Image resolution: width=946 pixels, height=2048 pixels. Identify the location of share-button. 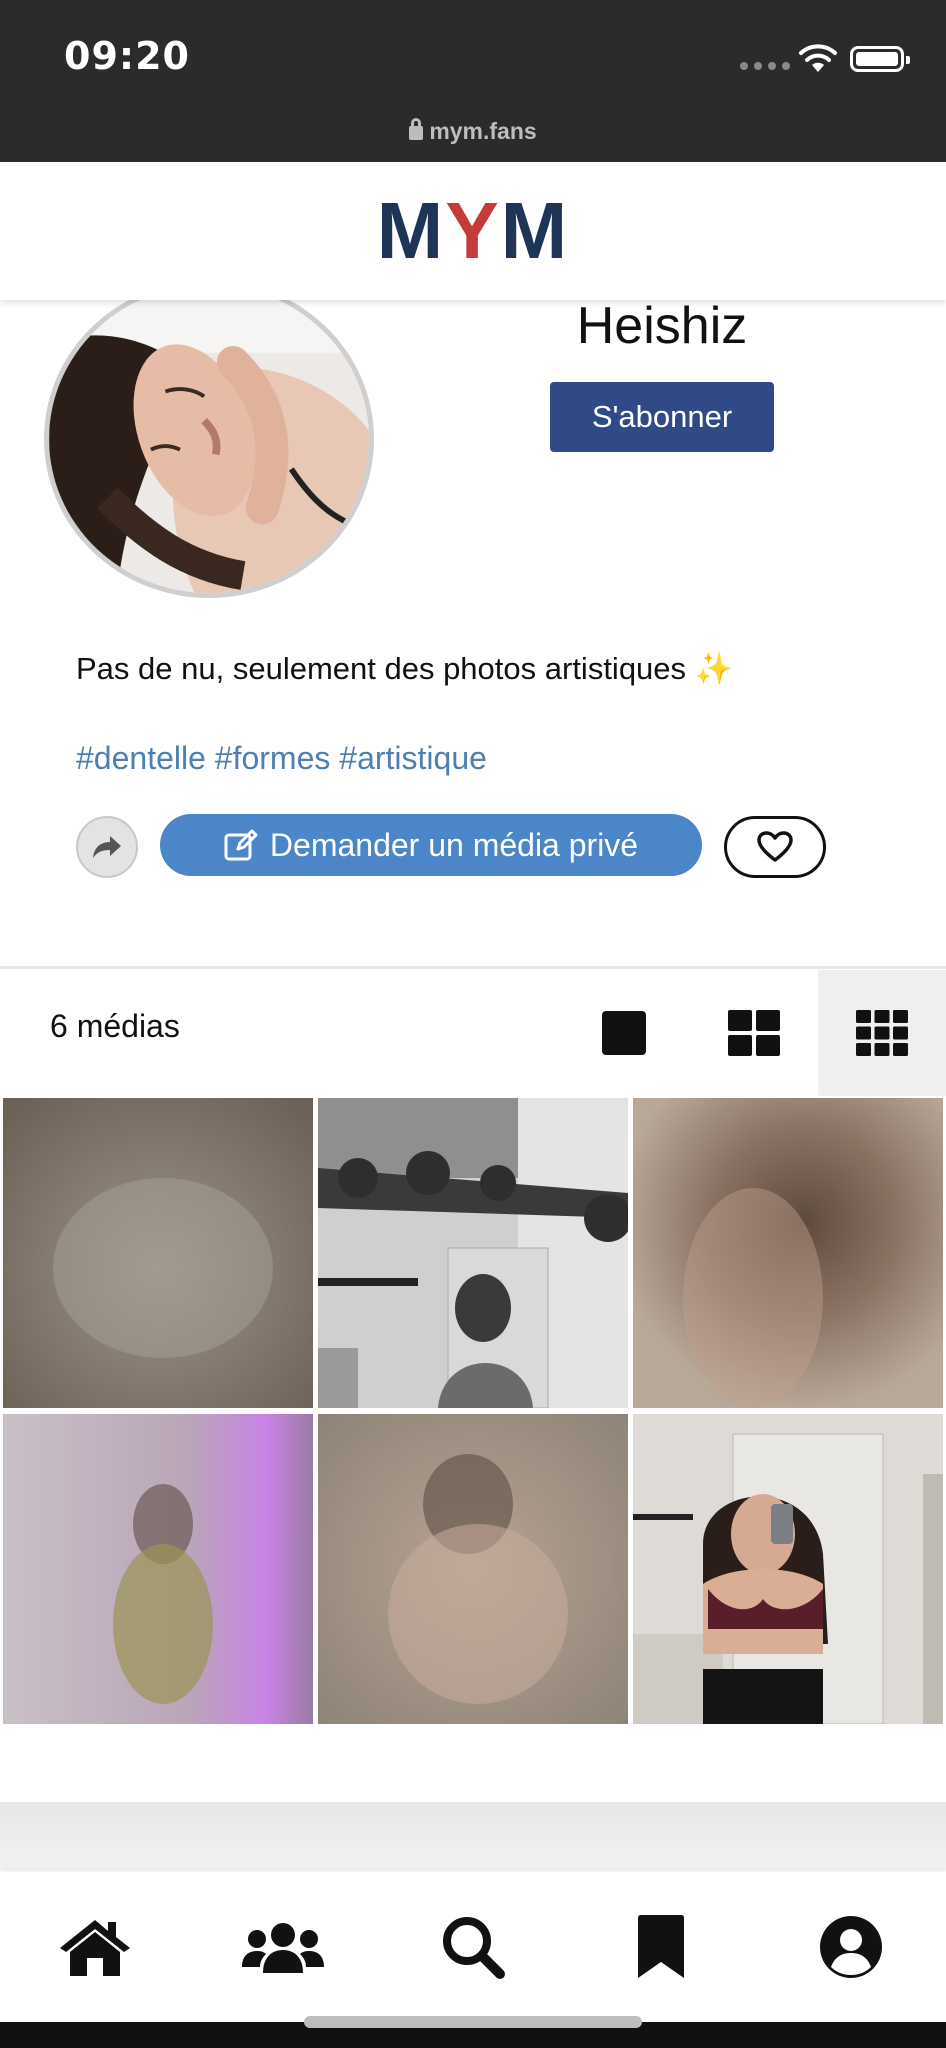
(107, 847).